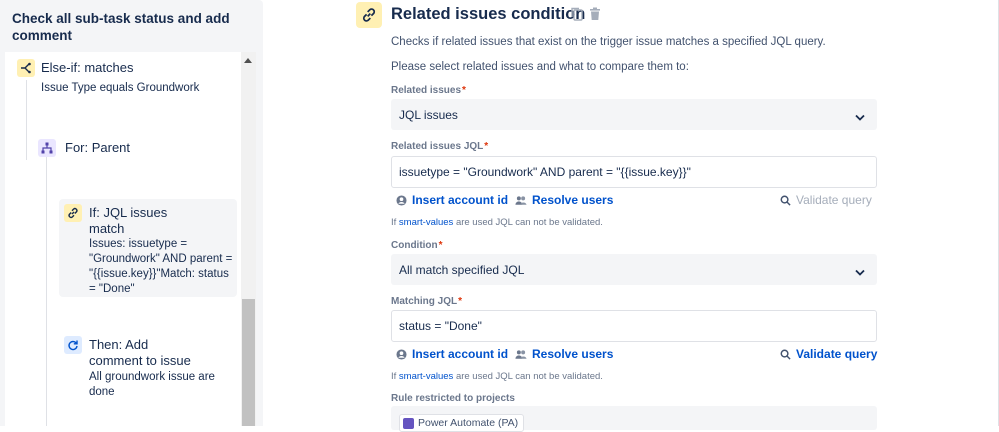 The height and width of the screenshot is (432, 999). Describe the element at coordinates (140, 361) in the screenshot. I see `then-node-title-line2: comment to issue` at that location.